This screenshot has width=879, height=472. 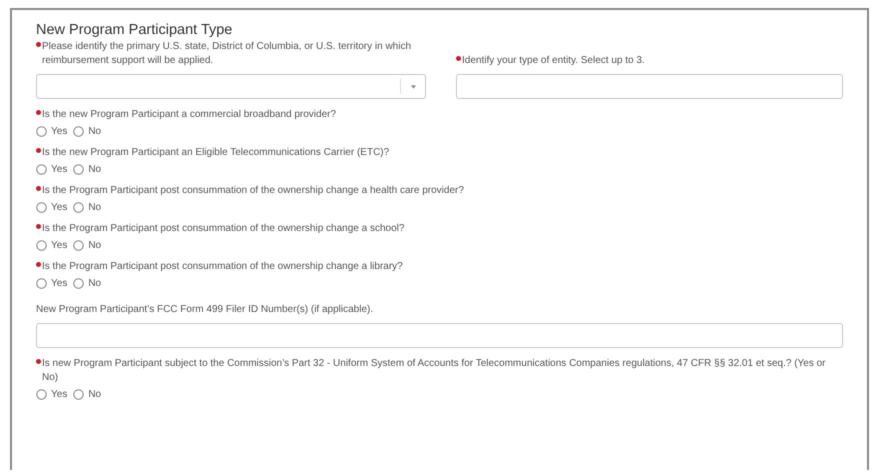 What do you see at coordinates (135, 30) in the screenshot?
I see `section-title: New Program Participant Type` at bounding box center [135, 30].